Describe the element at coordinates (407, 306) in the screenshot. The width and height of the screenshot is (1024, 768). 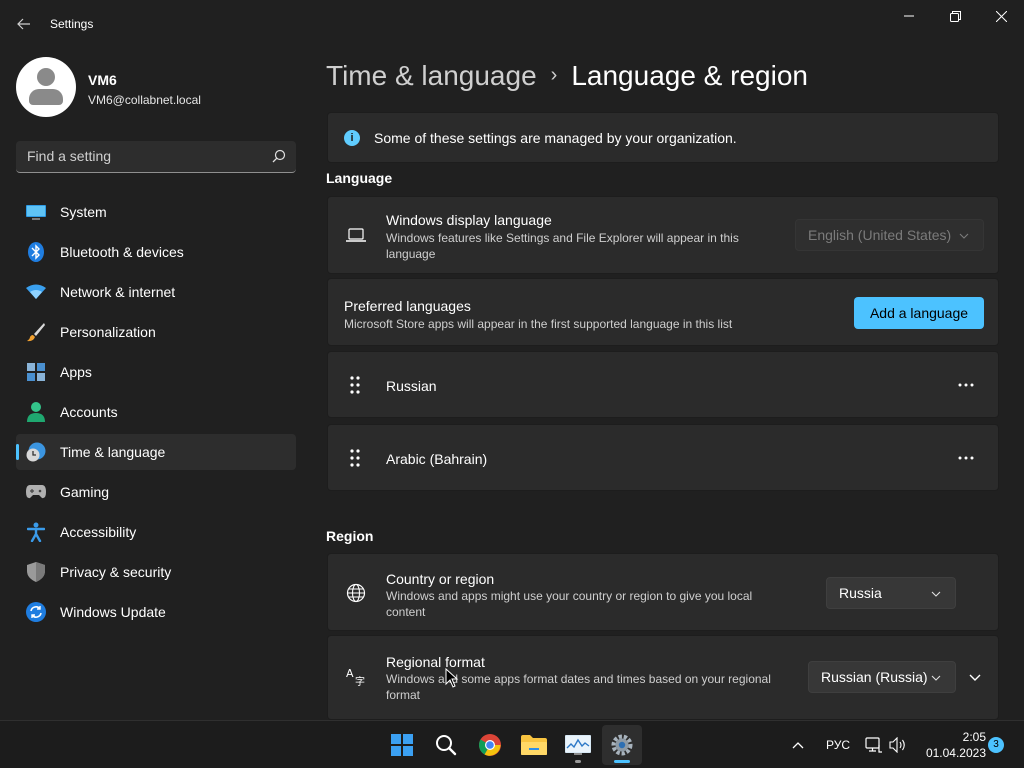
I see `preferred-languages-title: Preferred languages` at that location.